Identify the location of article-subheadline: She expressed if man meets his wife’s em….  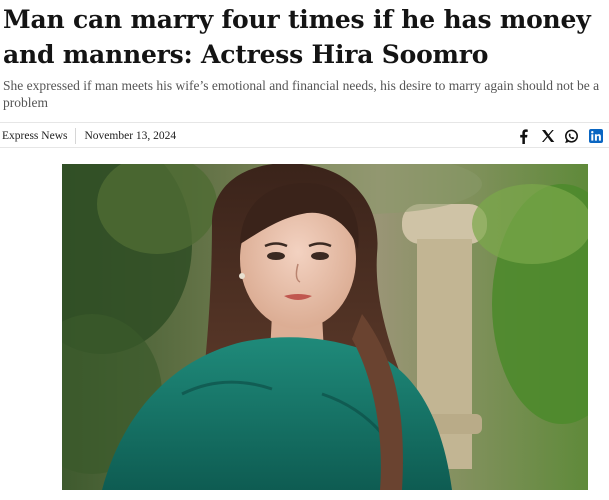
(301, 94).